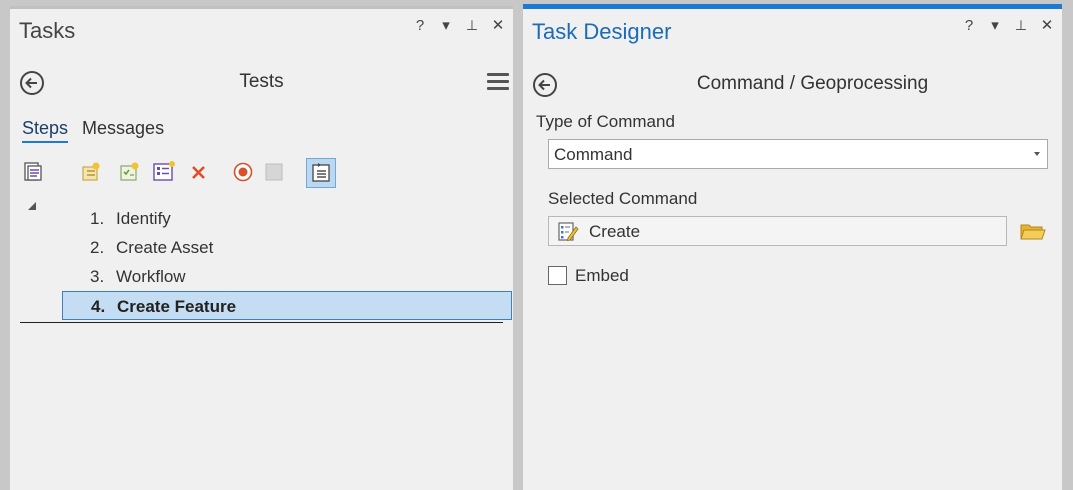 The image size is (1073, 490). I want to click on tasks-pane-header: Tasks ? ▾ ⊥ ✕, so click(261, 28).